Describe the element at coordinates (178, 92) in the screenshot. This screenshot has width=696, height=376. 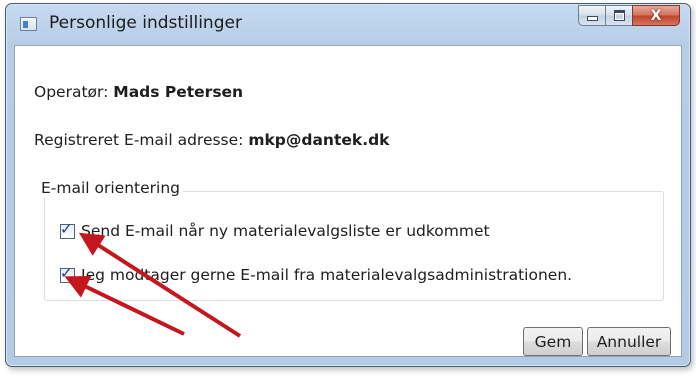
I see `operator-name: Mads Petersen` at that location.